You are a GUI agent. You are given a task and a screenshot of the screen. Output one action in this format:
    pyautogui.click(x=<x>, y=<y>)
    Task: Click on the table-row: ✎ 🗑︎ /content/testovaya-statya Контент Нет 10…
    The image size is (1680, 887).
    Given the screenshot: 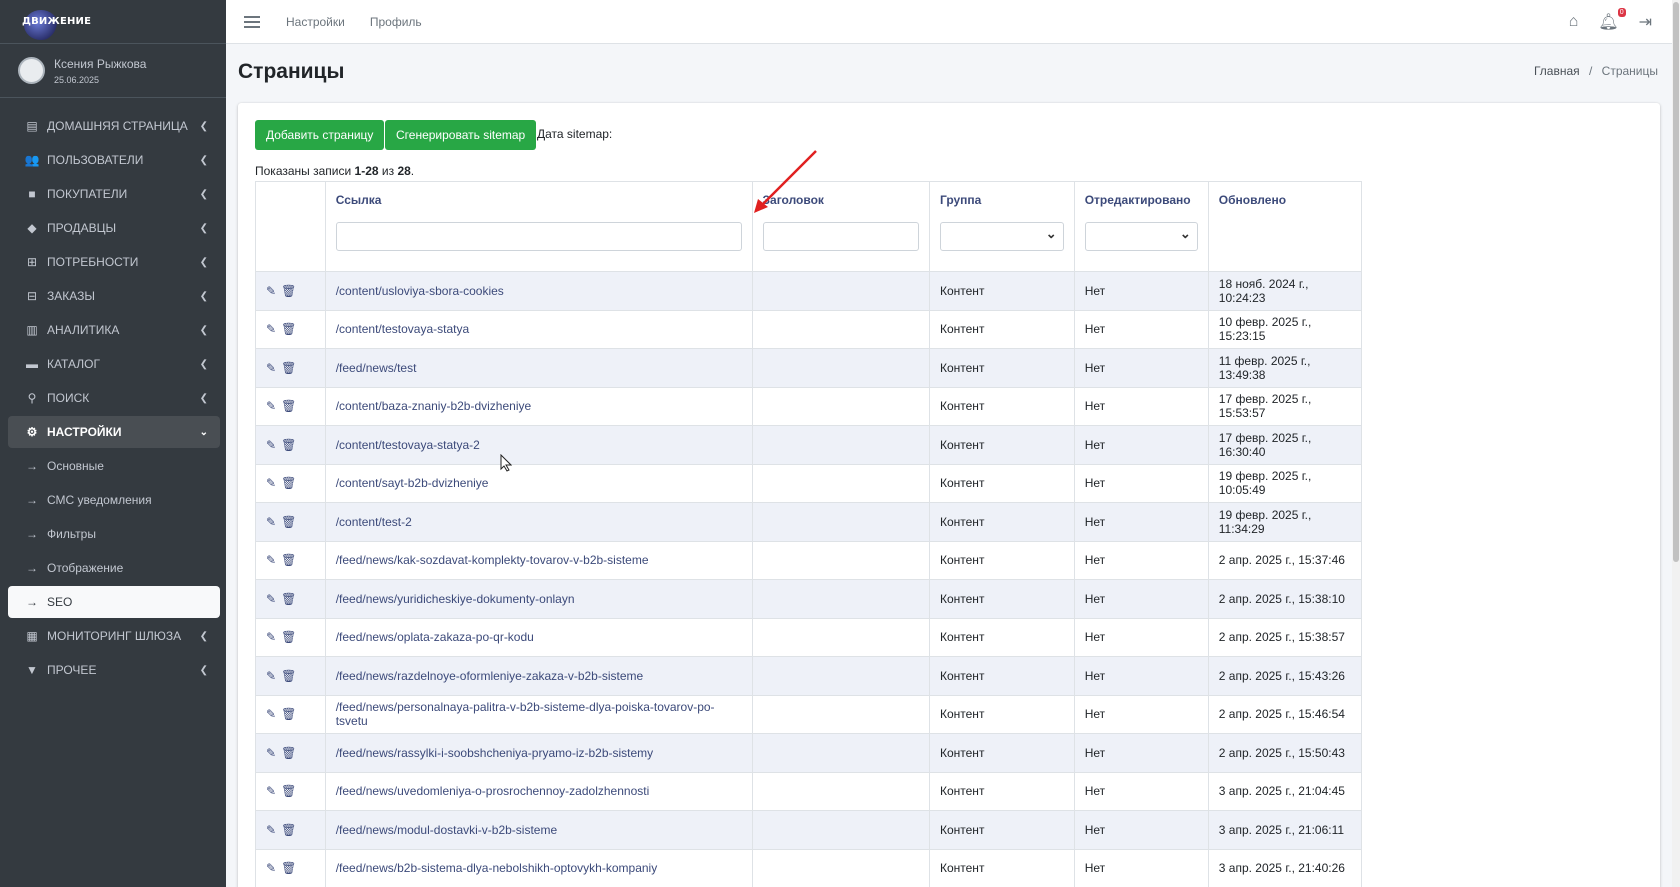 What is the action you would take?
    pyautogui.click(x=809, y=329)
    